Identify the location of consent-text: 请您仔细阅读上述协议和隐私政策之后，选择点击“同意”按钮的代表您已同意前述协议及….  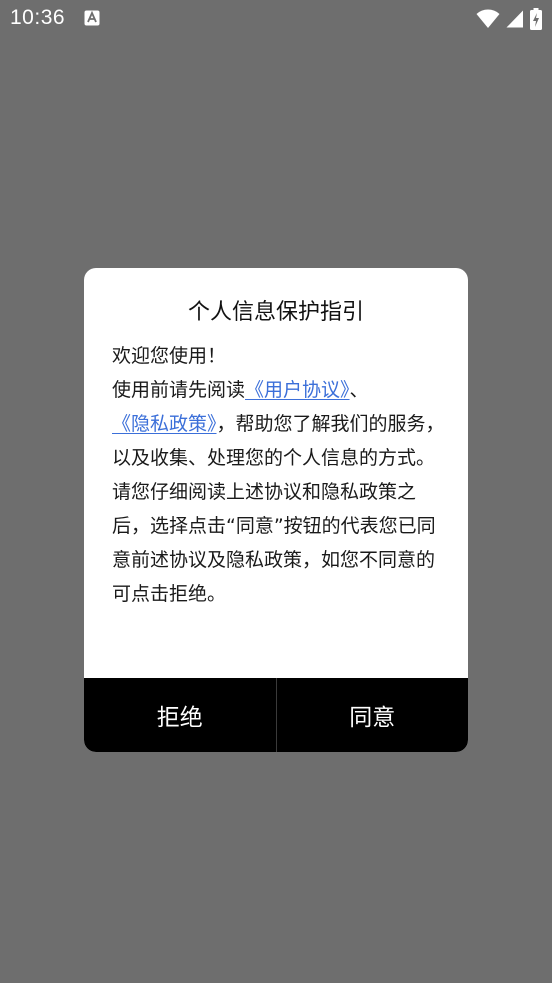
(274, 543).